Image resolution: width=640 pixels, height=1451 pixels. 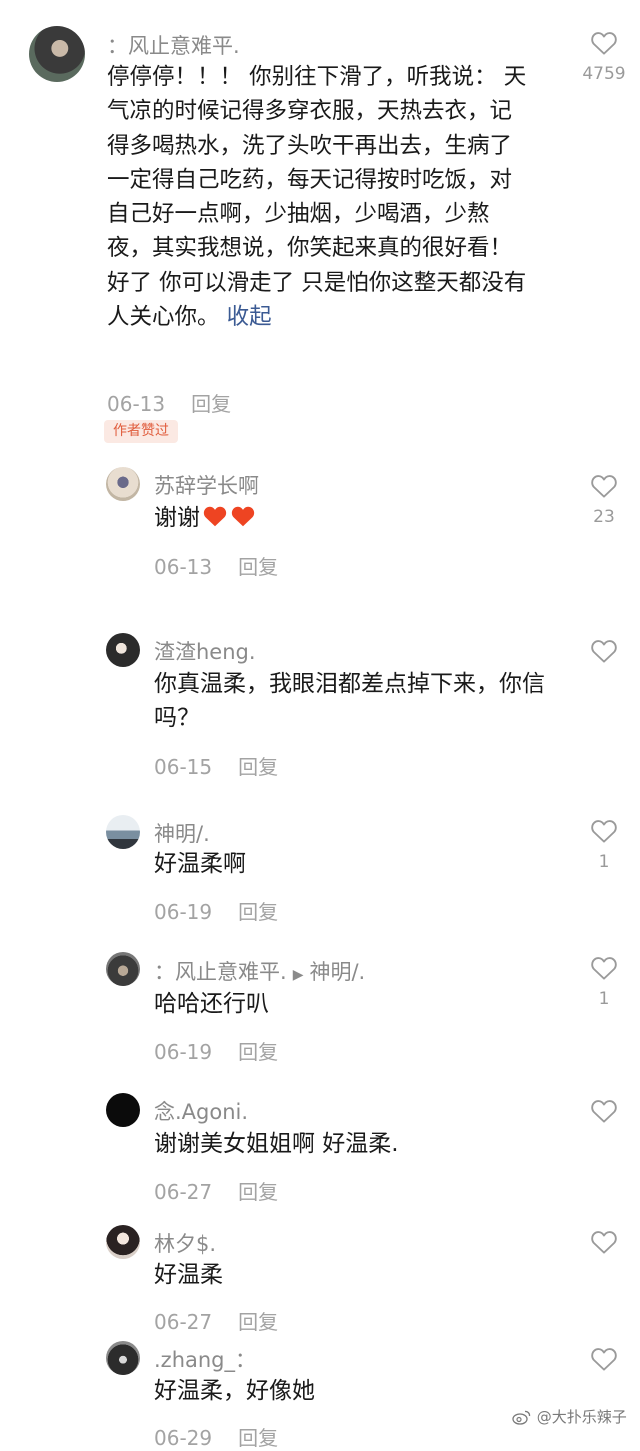 I want to click on comment-text: 哈哈还行叭, so click(x=211, y=1004).